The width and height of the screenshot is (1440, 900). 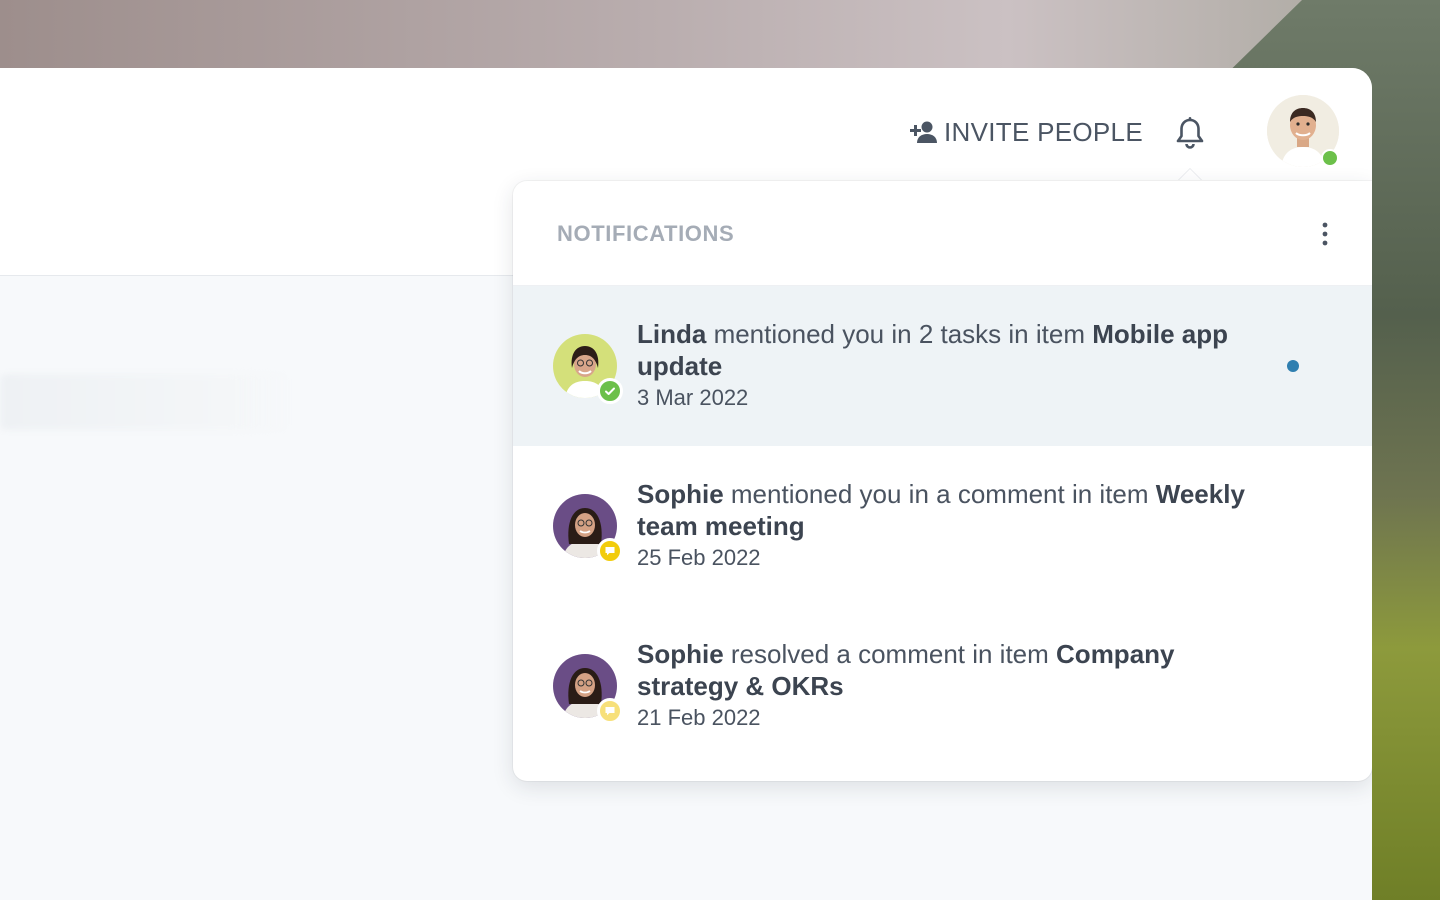 What do you see at coordinates (1190, 175) in the screenshot?
I see `dropdown-caret` at bounding box center [1190, 175].